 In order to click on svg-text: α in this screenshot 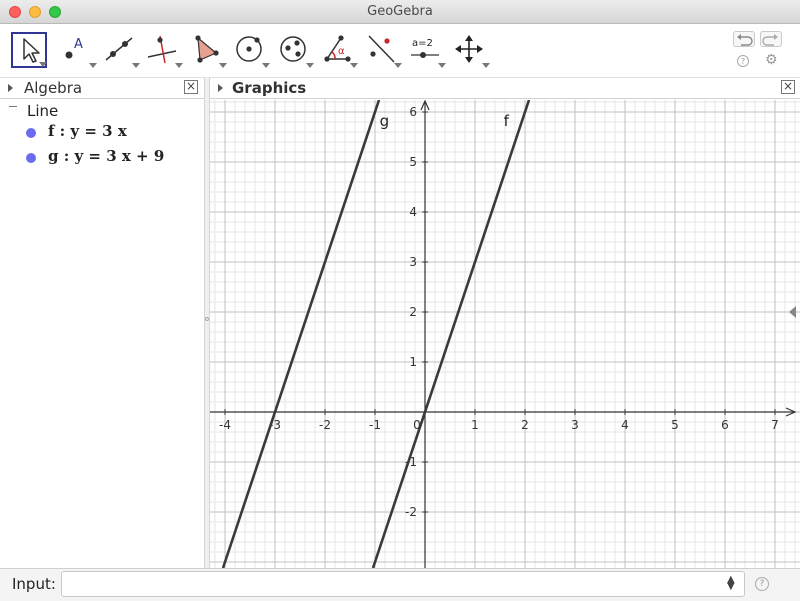, I will do `click(341, 51)`.